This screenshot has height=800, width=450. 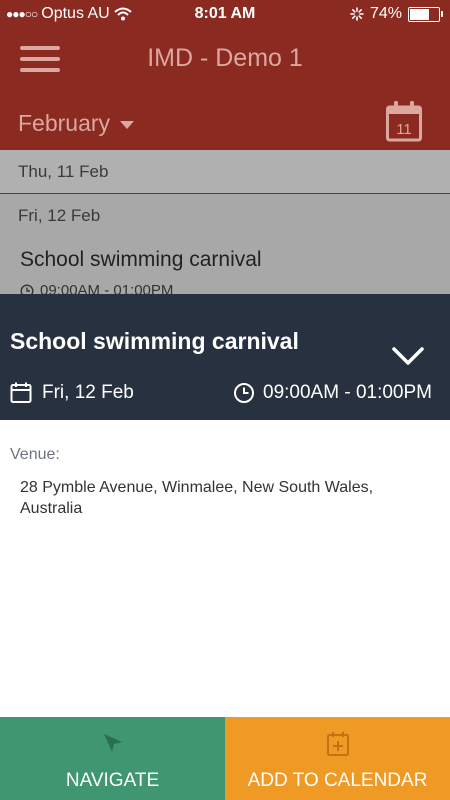 What do you see at coordinates (347, 392) in the screenshot?
I see `event-time-text: 09:00AM - 01:00PM` at bounding box center [347, 392].